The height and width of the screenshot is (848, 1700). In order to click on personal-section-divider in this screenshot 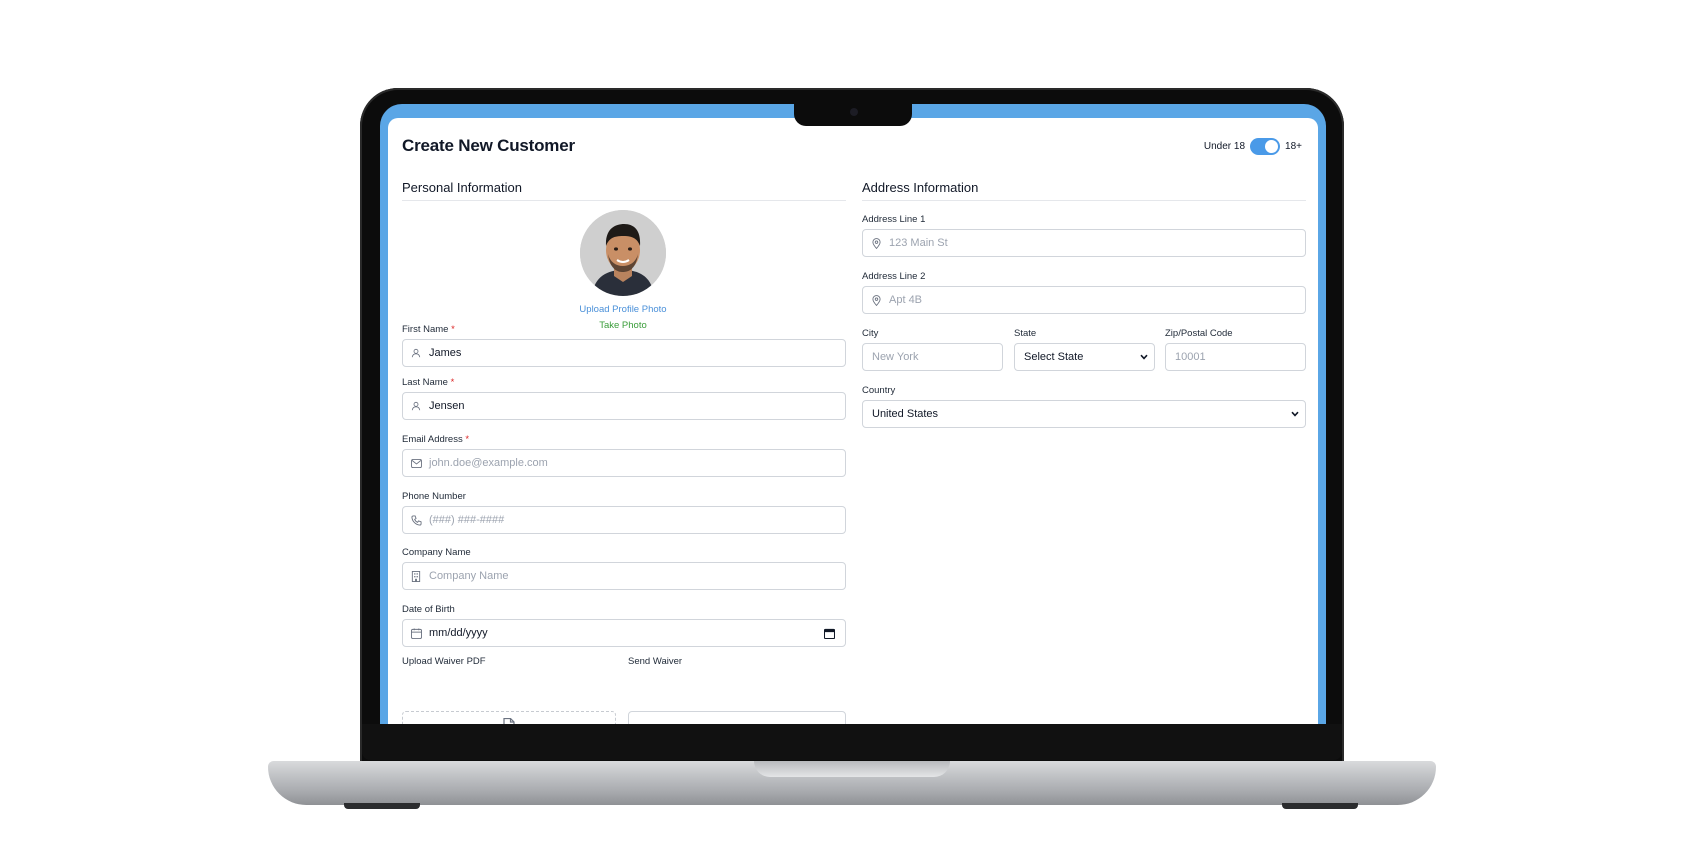, I will do `click(624, 200)`.